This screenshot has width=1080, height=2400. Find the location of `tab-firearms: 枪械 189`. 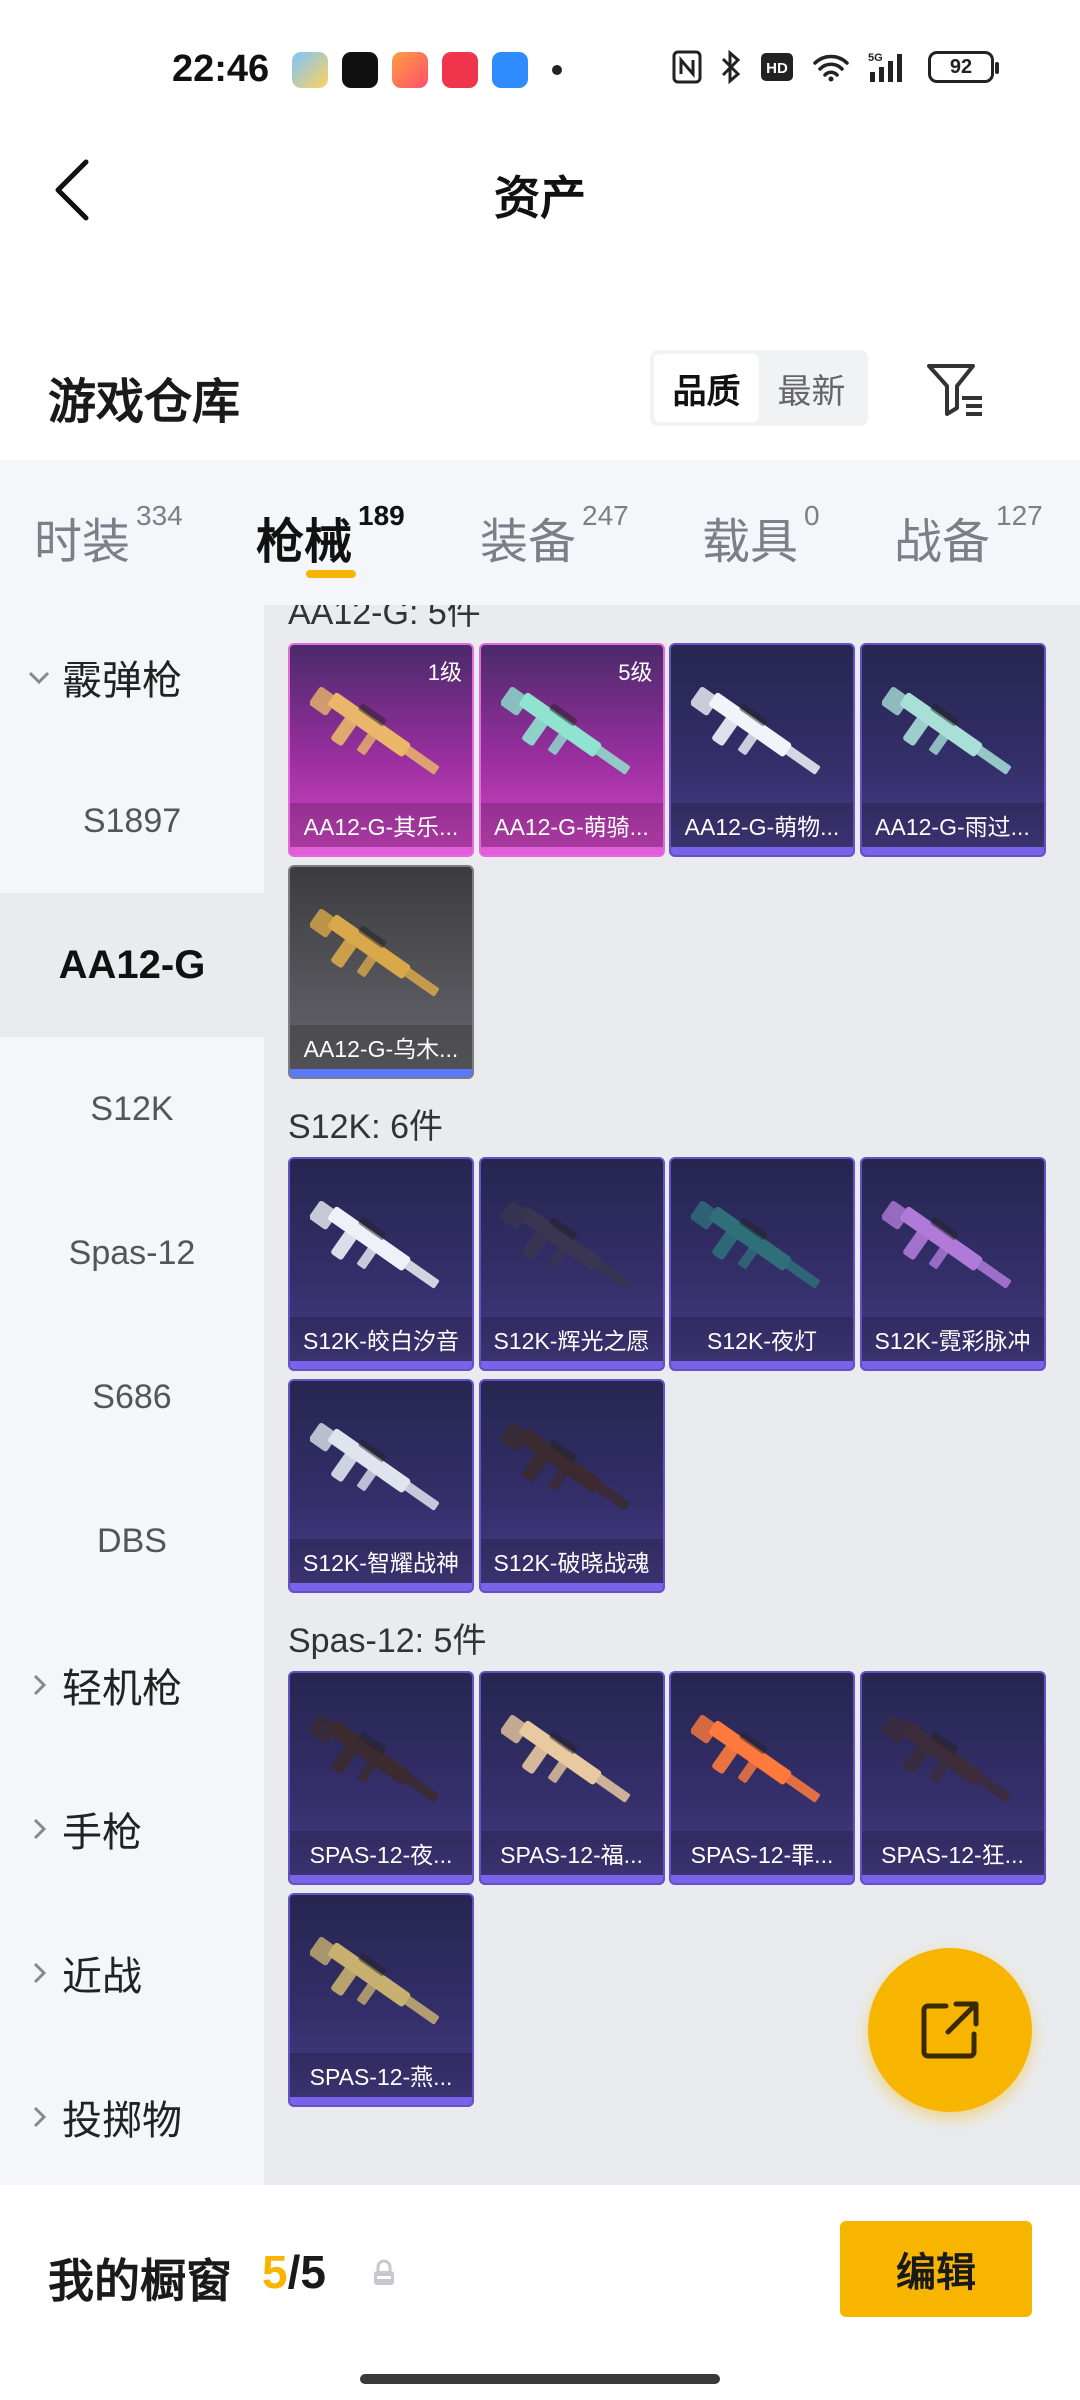

tab-firearms: 枪械 189 is located at coordinates (330, 536).